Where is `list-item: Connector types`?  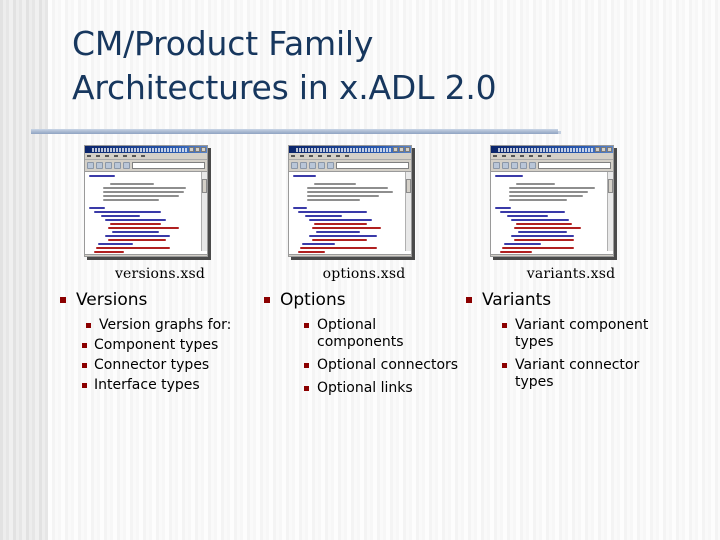
list-item: Connector types is located at coordinates (171, 365).